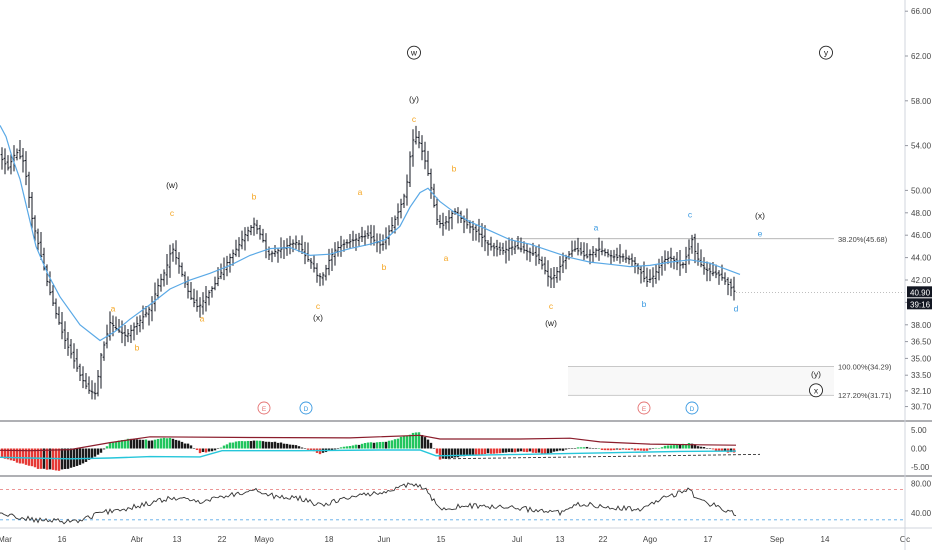 This screenshot has height=550, width=932. Describe the element at coordinates (380, 451) in the screenshot. I see `histogram-pane` at that location.